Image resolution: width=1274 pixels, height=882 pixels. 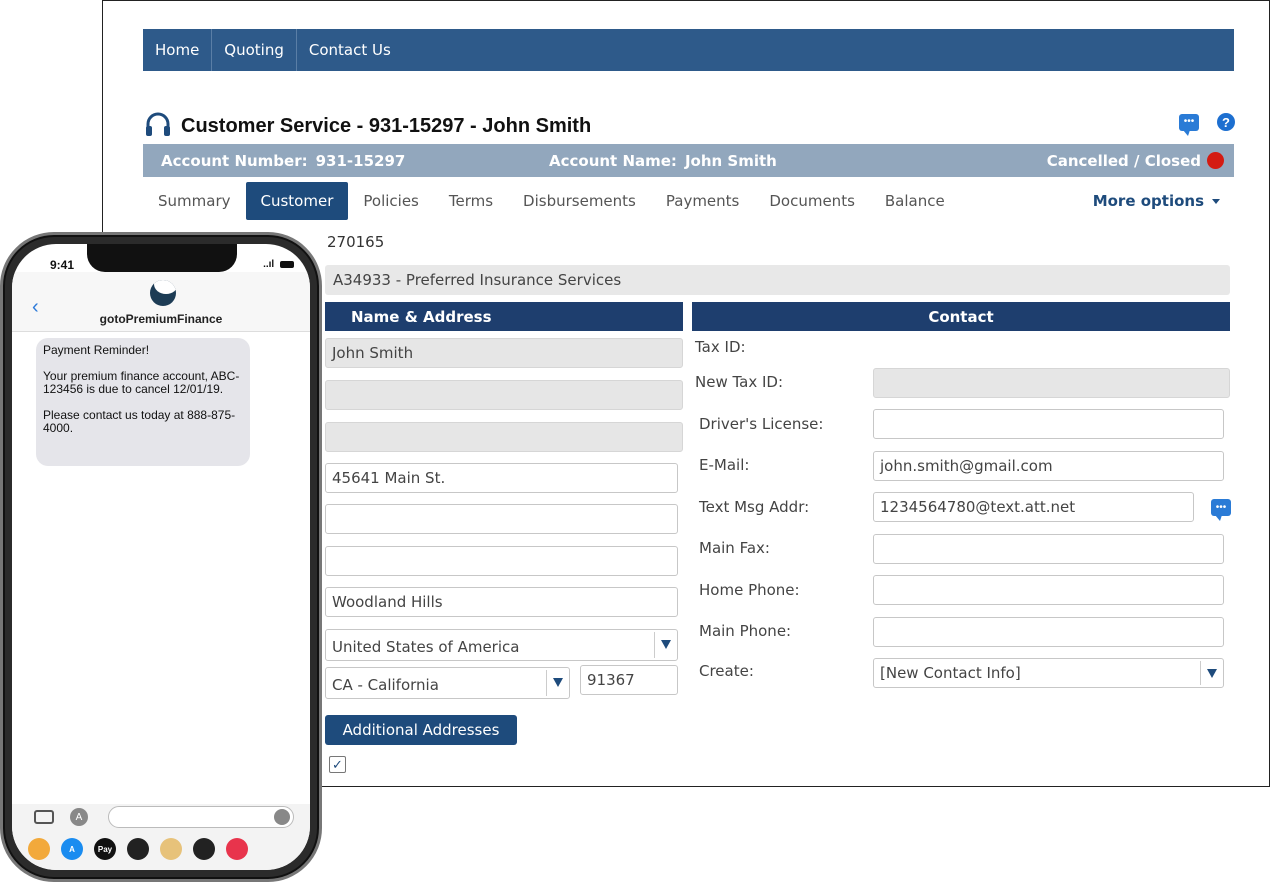 I want to click on search-icon, so click(x=237, y=849).